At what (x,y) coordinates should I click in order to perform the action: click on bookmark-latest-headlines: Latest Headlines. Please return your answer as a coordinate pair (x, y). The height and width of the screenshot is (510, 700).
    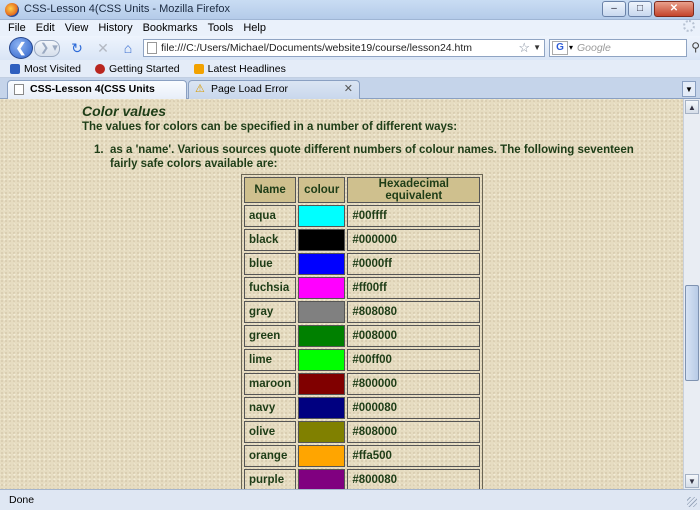
    Looking at the image, I should click on (239, 68).